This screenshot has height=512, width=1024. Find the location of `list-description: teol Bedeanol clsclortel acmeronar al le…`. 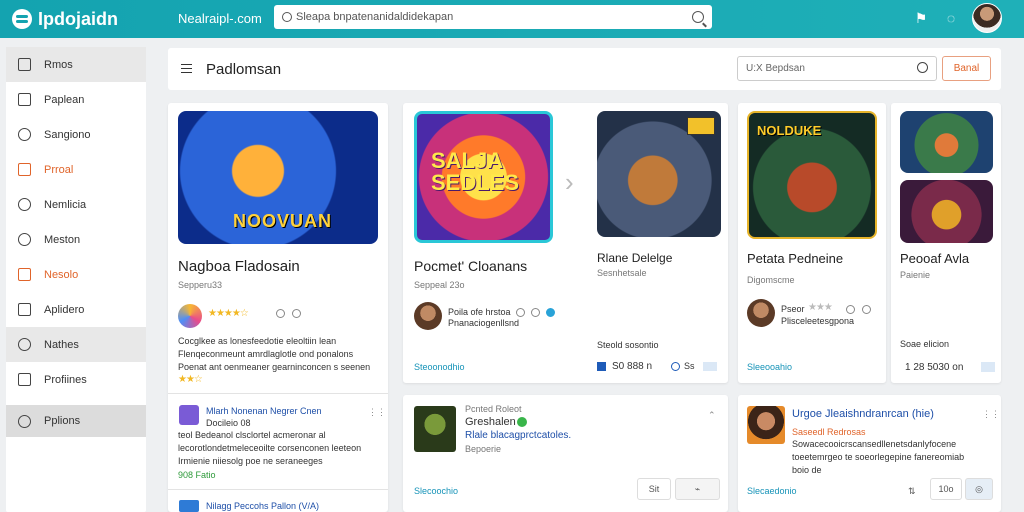

list-description: teol Bedeanol clsclortel acmeronar al le… is located at coordinates (270, 448).